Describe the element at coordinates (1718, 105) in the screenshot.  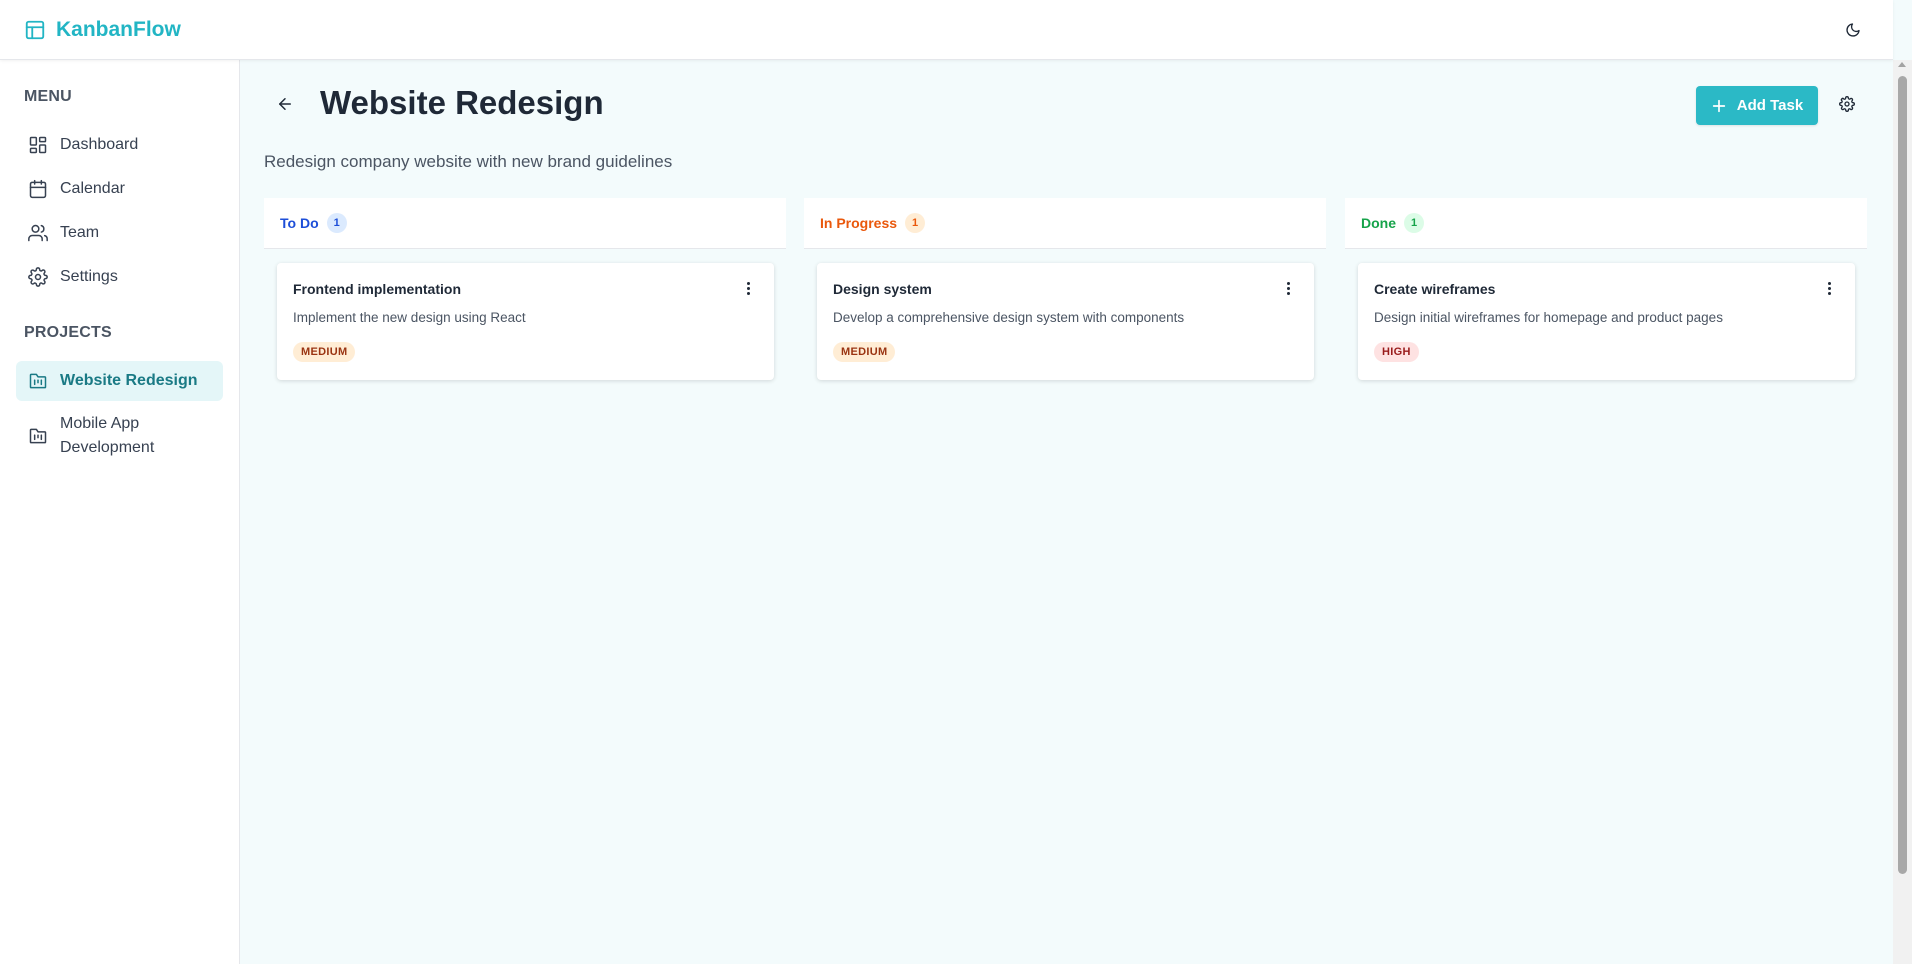
I see `plus-icon` at that location.